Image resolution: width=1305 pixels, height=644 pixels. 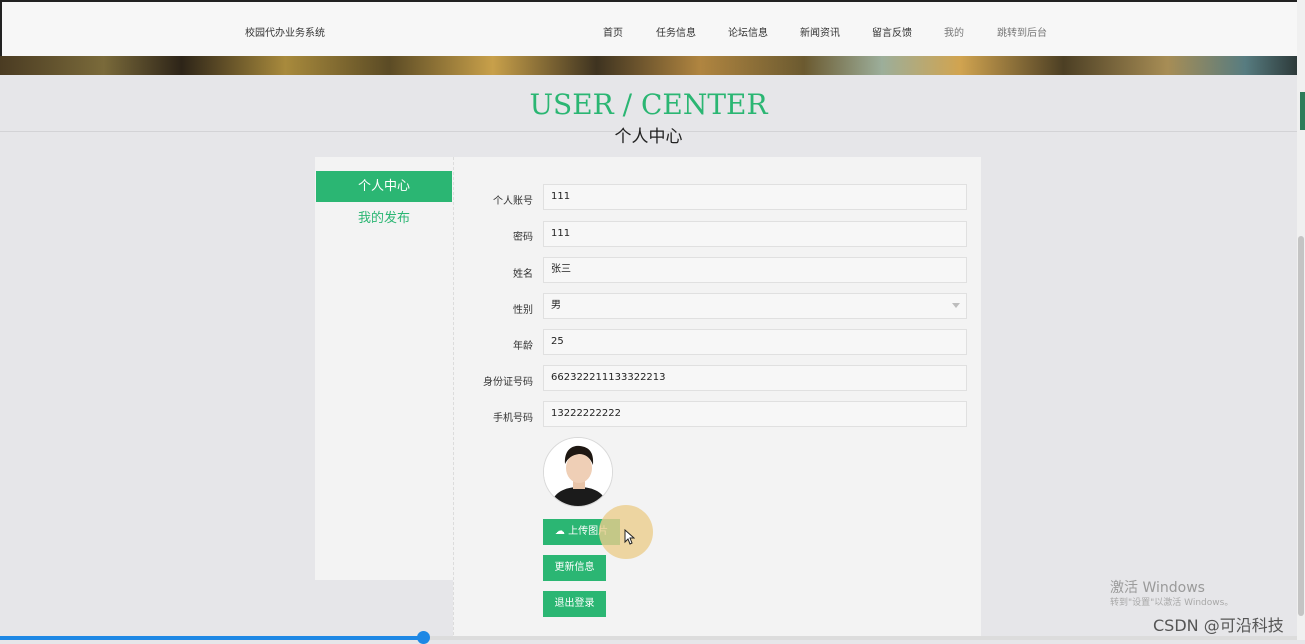 I want to click on age-label: 年龄, so click(x=523, y=346).